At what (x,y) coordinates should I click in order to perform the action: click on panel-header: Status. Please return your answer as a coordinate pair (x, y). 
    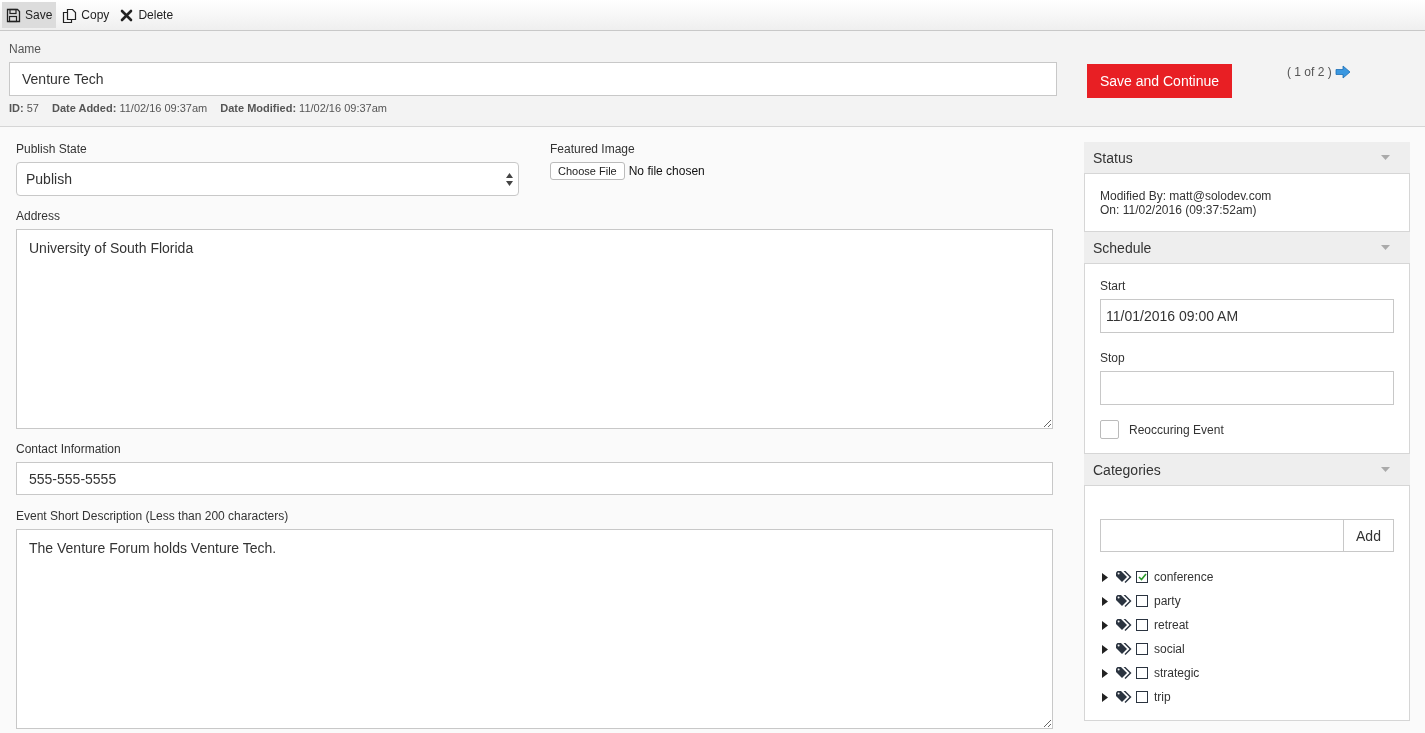
    Looking at the image, I should click on (1247, 157).